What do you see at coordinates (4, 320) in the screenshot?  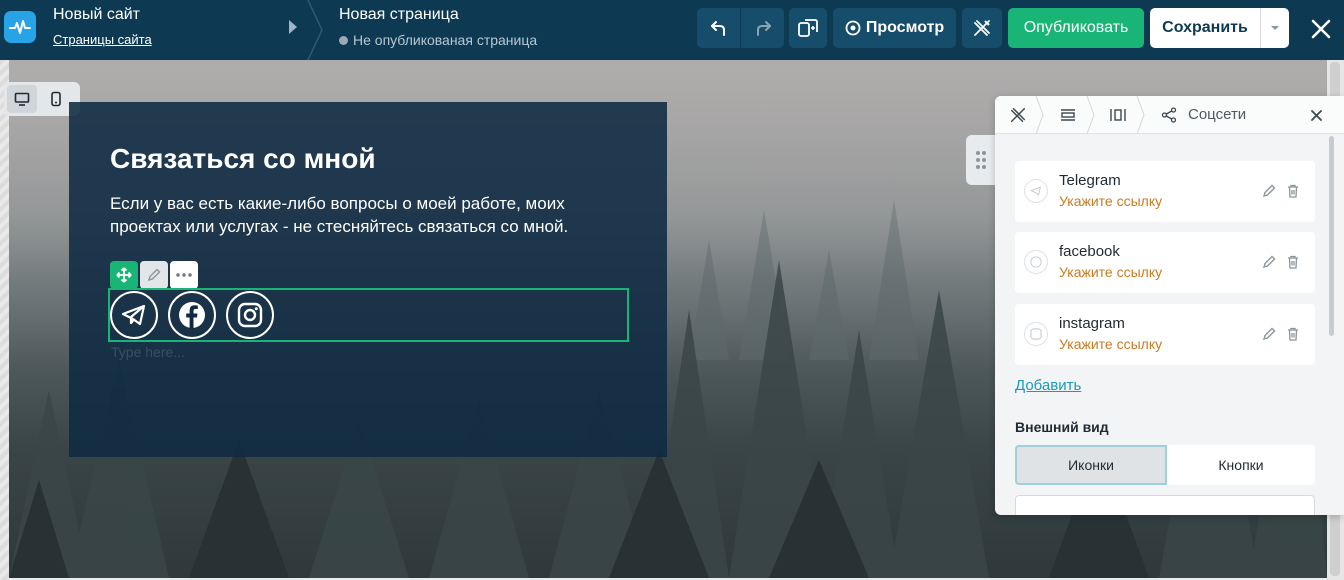 I see `canvas-gutter` at bounding box center [4, 320].